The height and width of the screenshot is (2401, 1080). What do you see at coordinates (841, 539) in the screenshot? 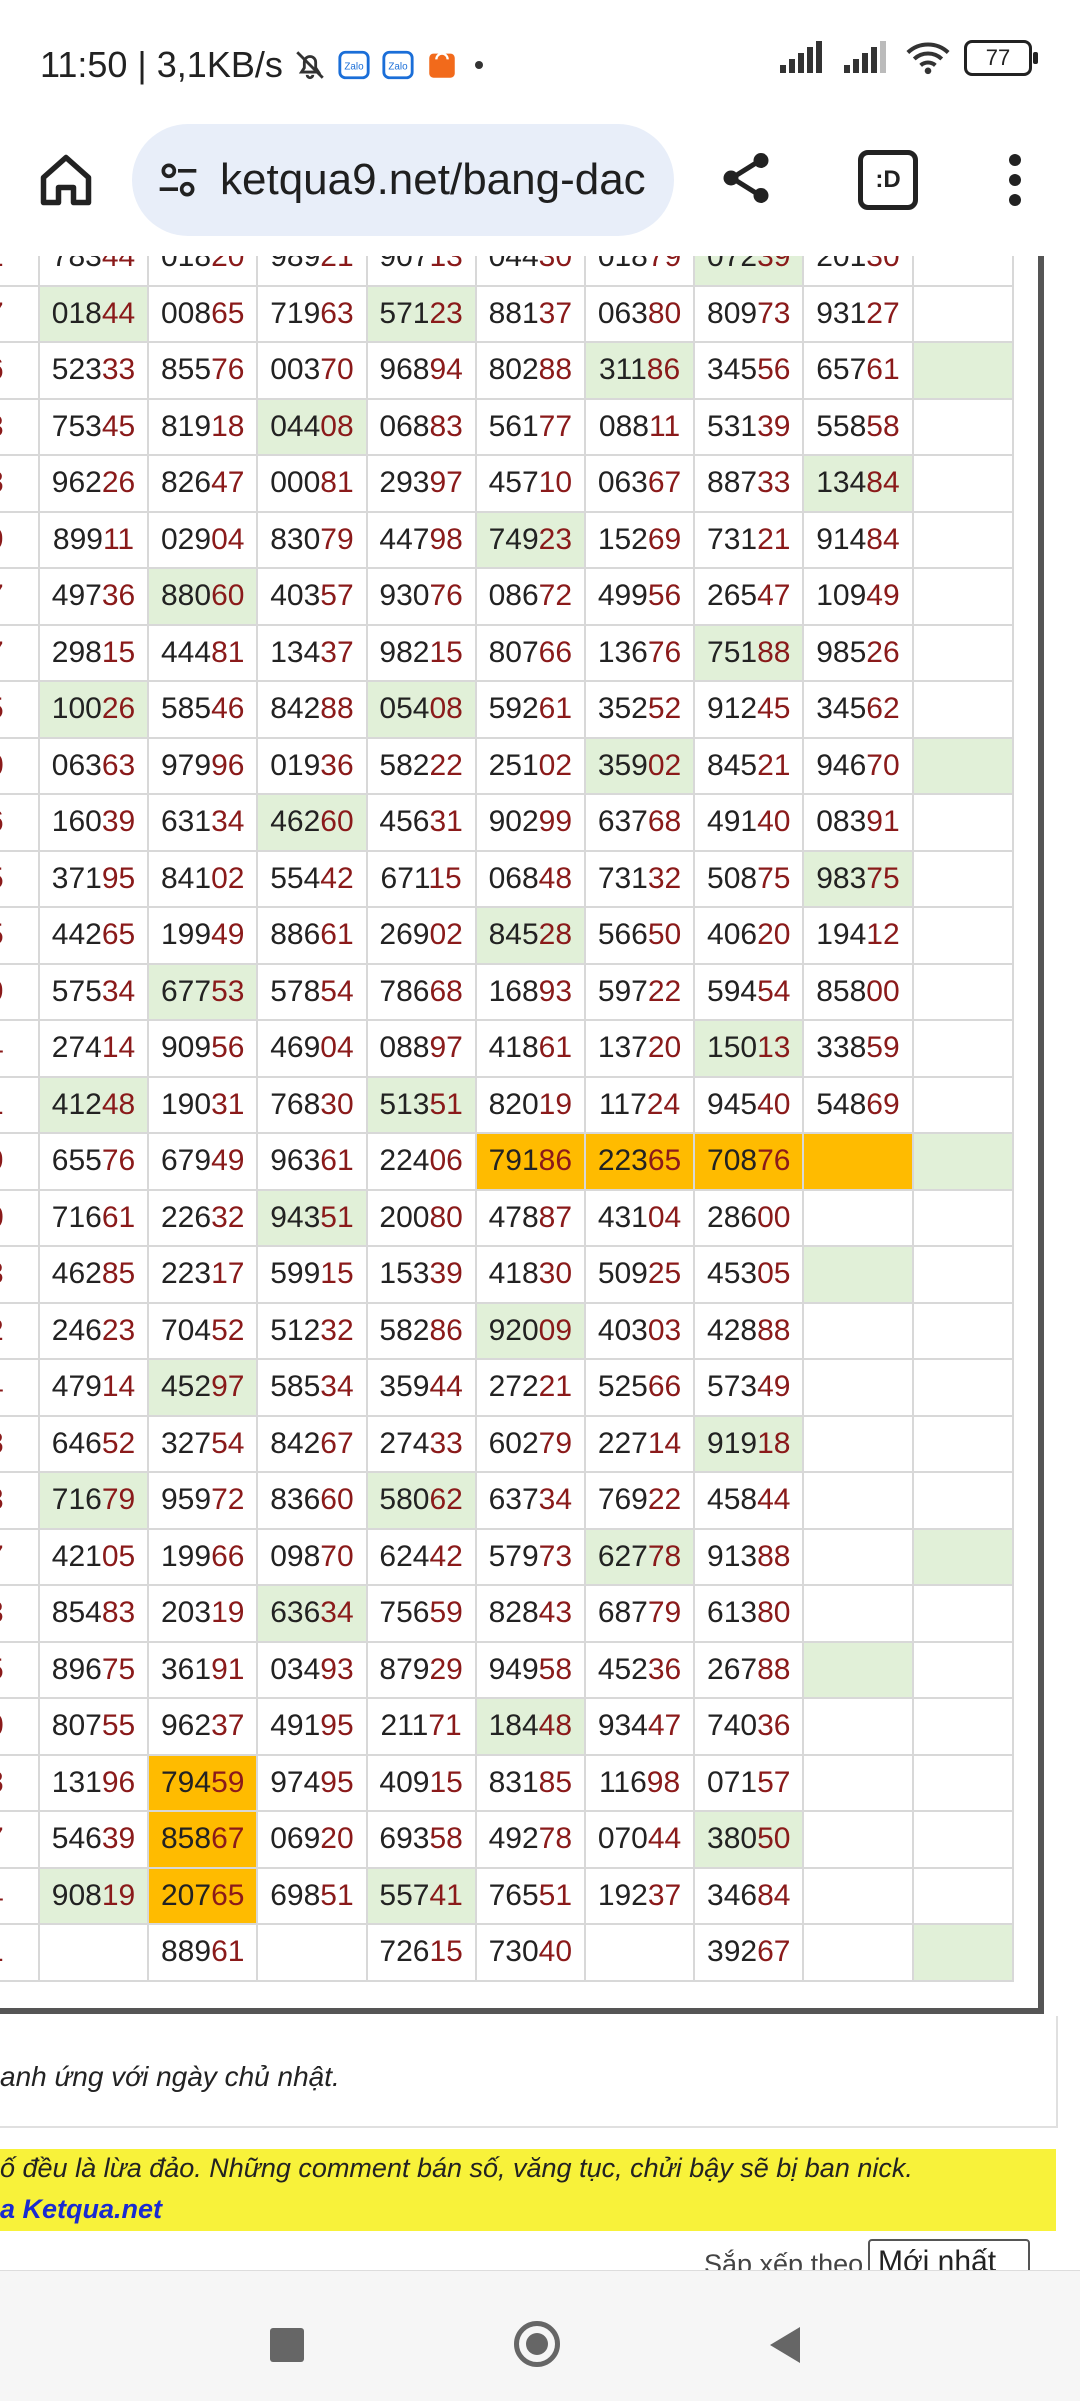
I see `cell-prefix: 914` at bounding box center [841, 539].